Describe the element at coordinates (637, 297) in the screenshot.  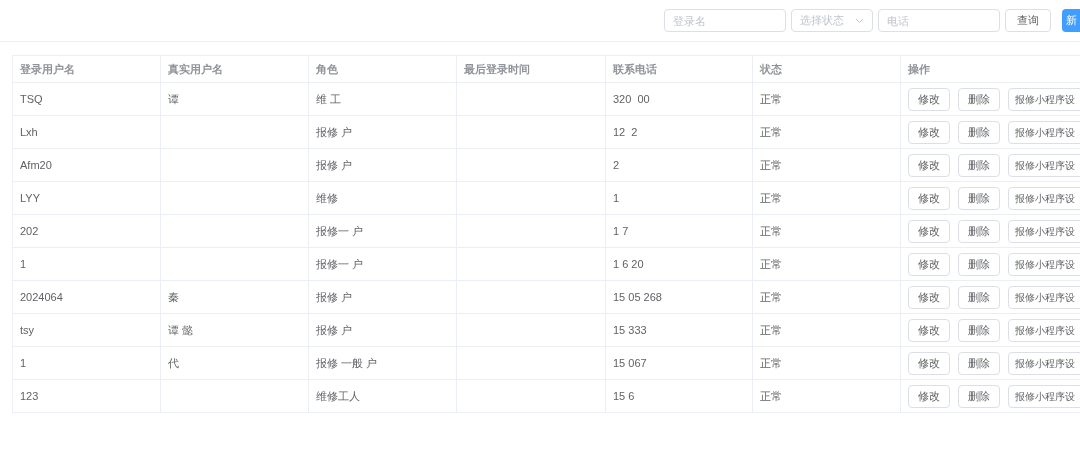
I see `table-cell-text: 15 05 268` at that location.